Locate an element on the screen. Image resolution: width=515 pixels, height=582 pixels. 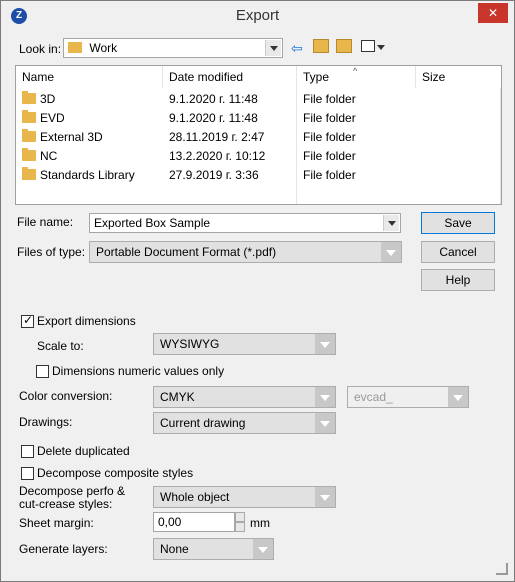
decompose-perfo-label: Decompose perfo & is located at coordinates (72, 491).